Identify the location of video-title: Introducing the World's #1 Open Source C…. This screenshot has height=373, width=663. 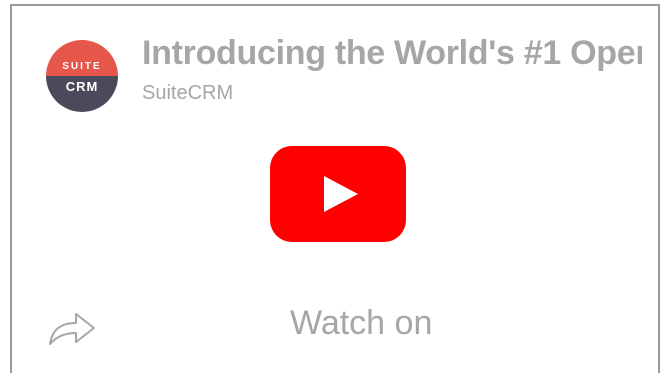
(392, 53).